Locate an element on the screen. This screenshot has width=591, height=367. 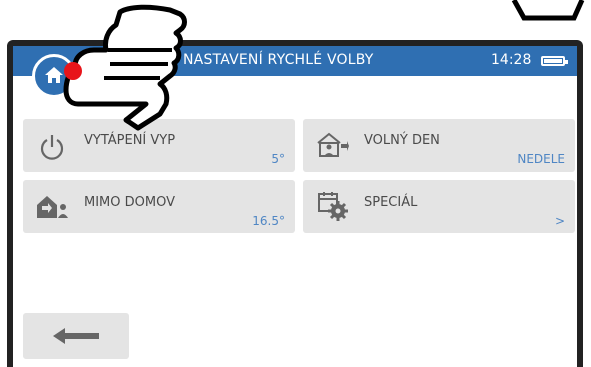
home-icon is located at coordinates (54, 75).